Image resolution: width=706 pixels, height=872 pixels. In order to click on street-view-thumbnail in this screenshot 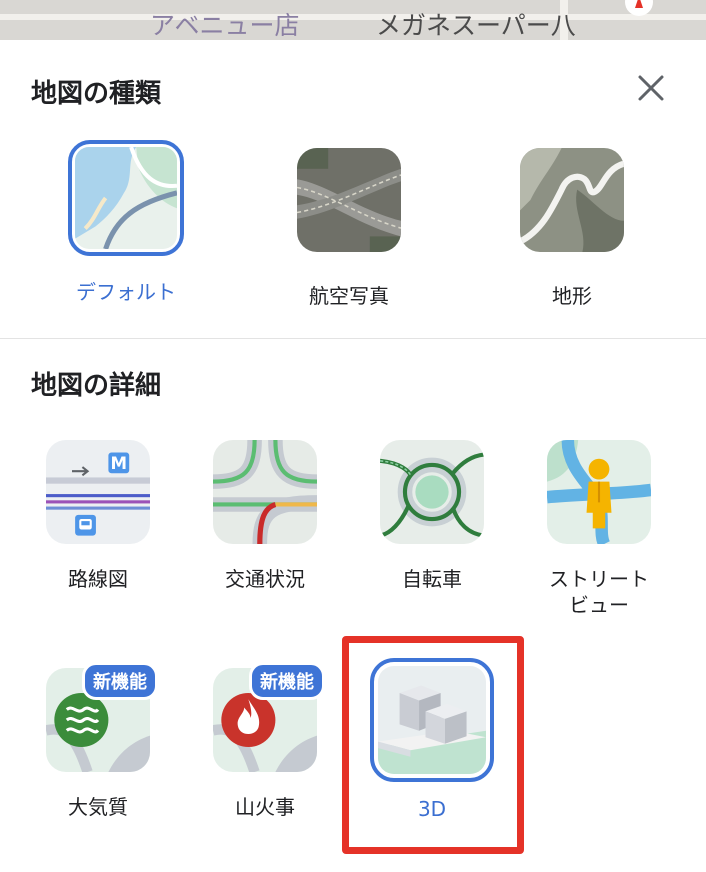, I will do `click(599, 492)`.